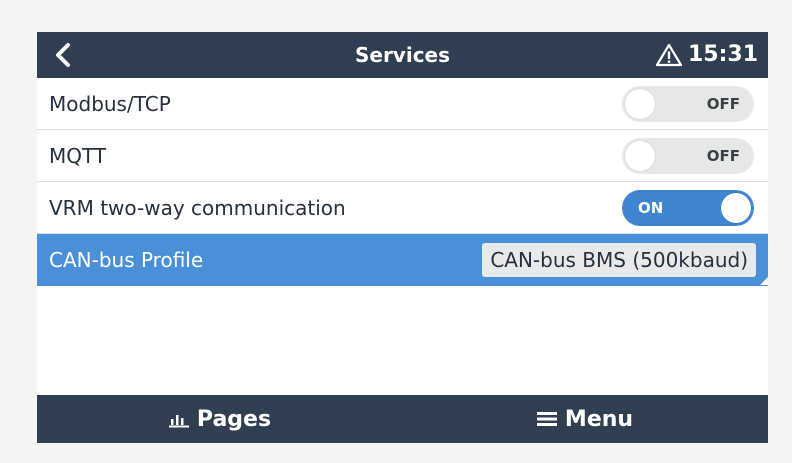 The width and height of the screenshot is (792, 463). Describe the element at coordinates (234, 419) in the screenshot. I see `pages-label: Pages` at that location.